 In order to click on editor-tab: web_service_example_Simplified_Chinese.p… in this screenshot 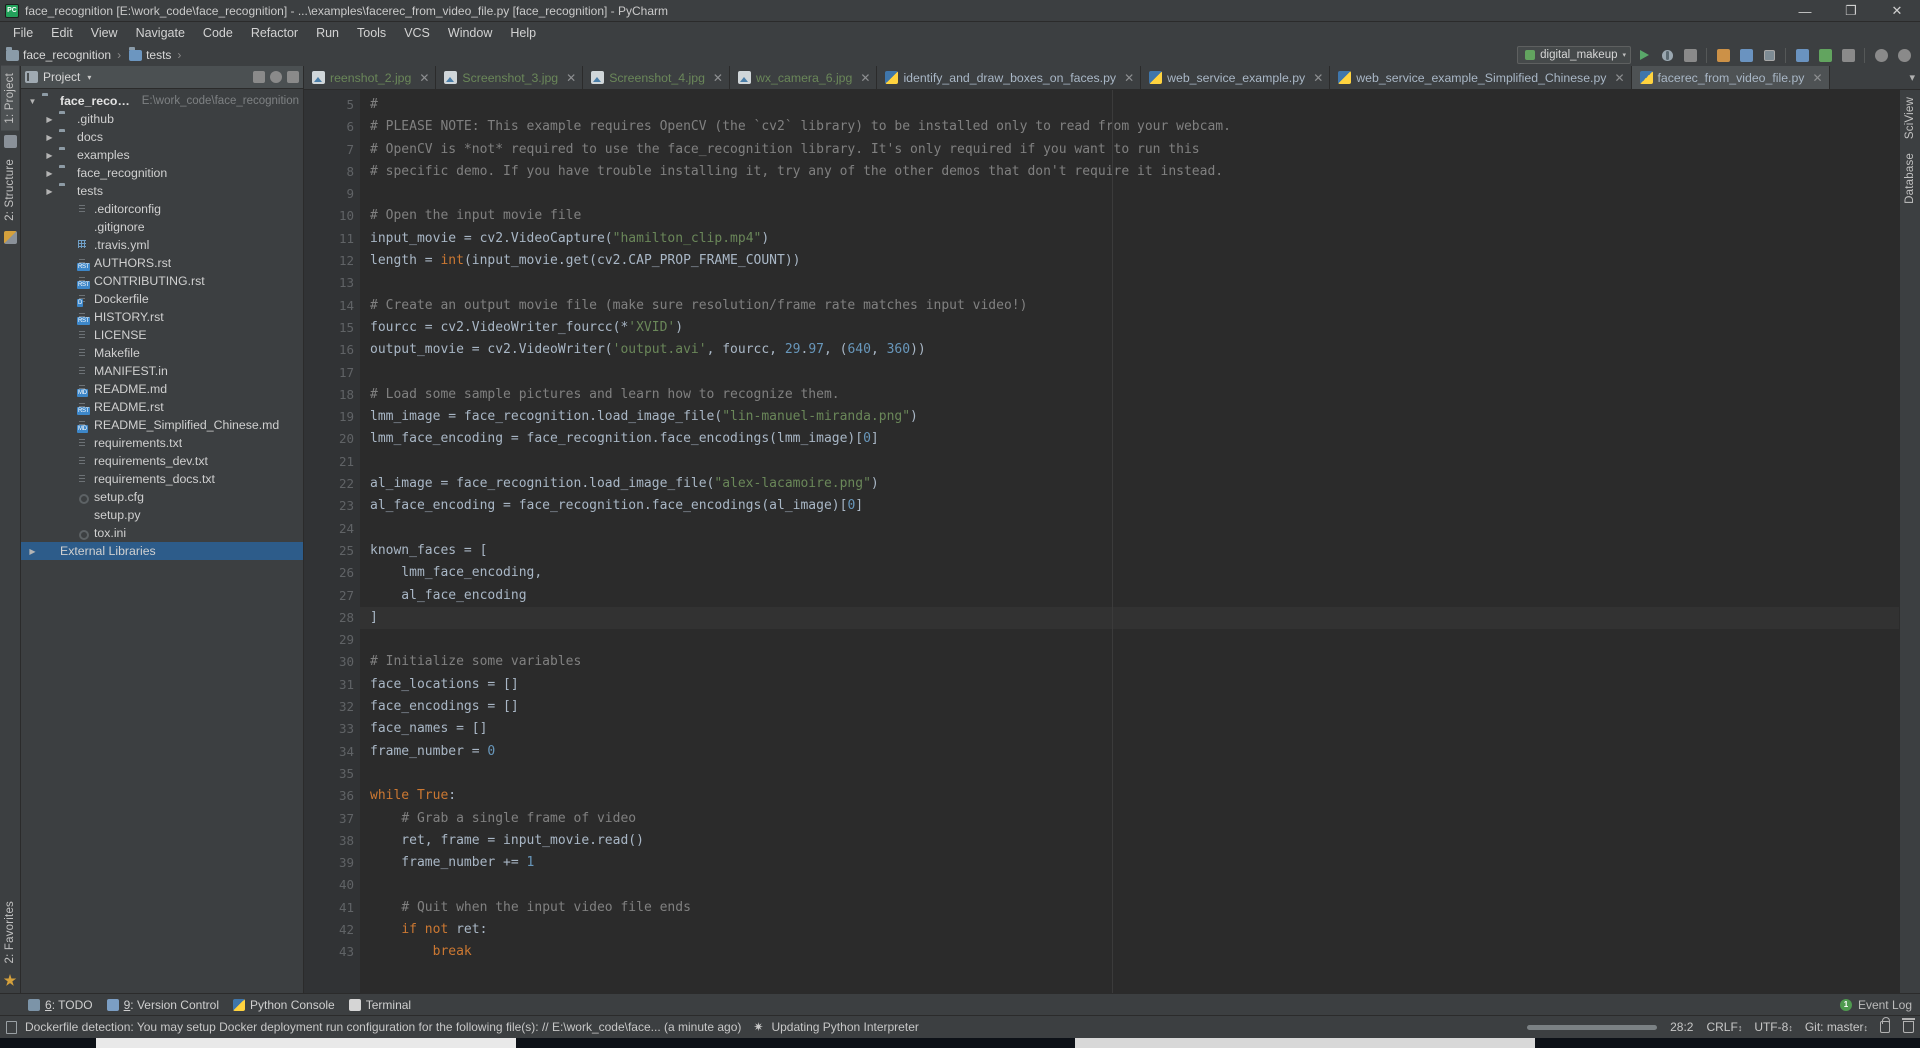, I will do `click(1481, 77)`.